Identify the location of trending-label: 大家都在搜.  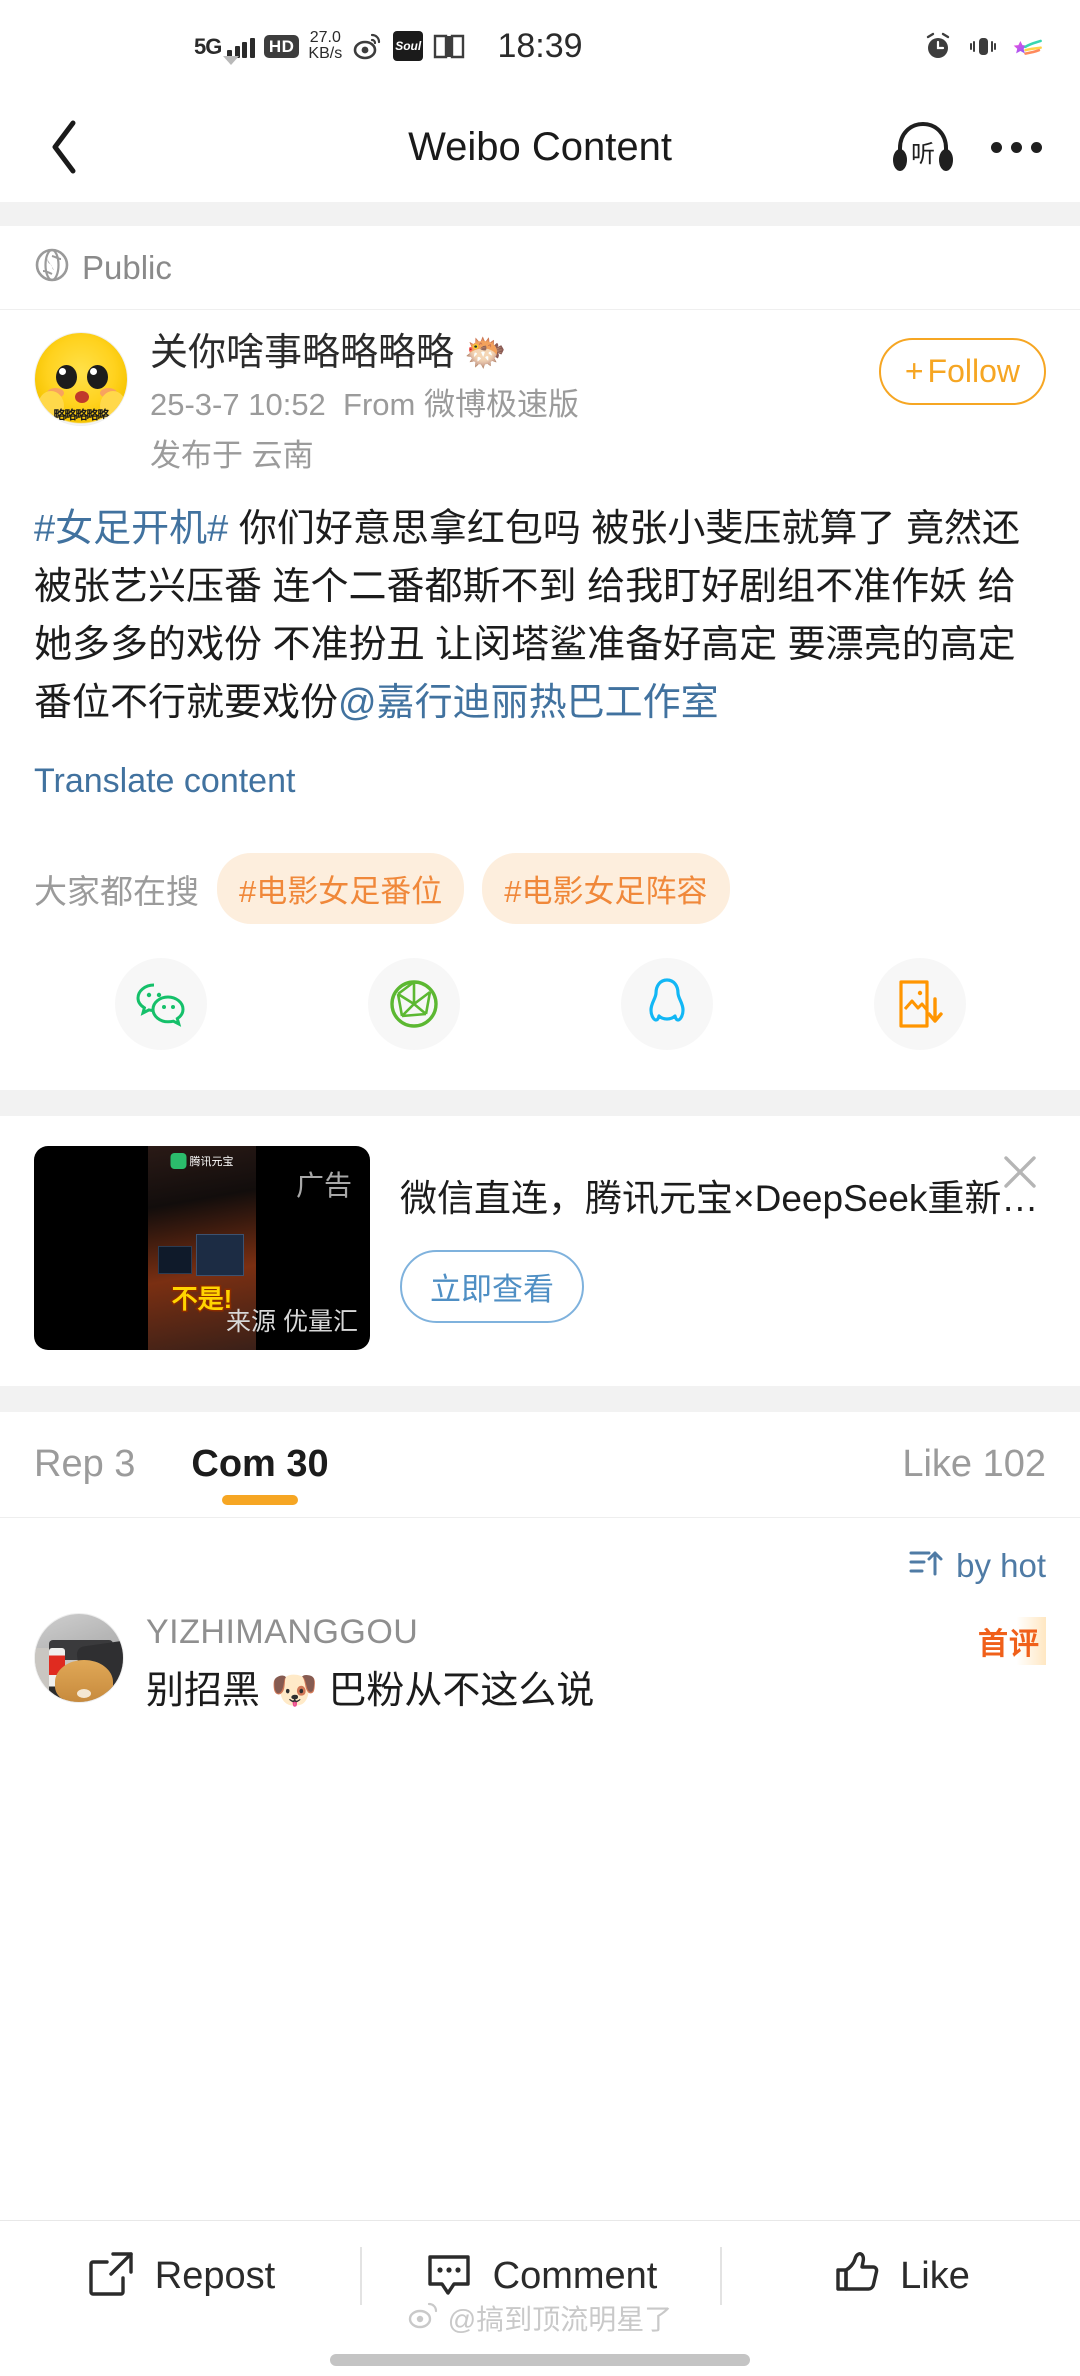
(116, 891).